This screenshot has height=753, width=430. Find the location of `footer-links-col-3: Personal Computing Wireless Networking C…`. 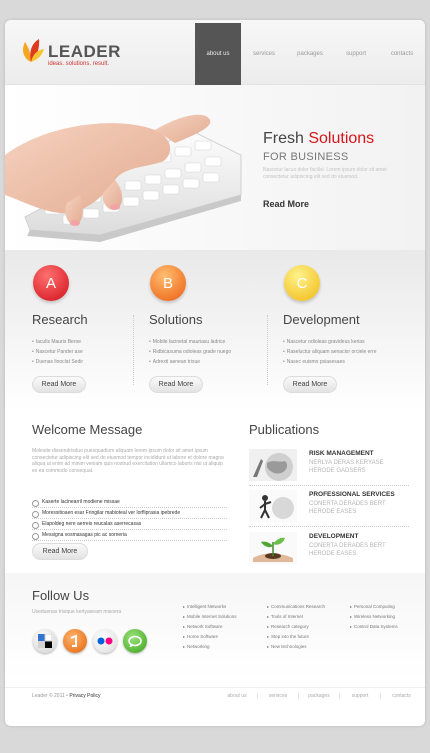

footer-links-col-3: Personal Computing Wireless Networking C… is located at coordinates (374, 617).